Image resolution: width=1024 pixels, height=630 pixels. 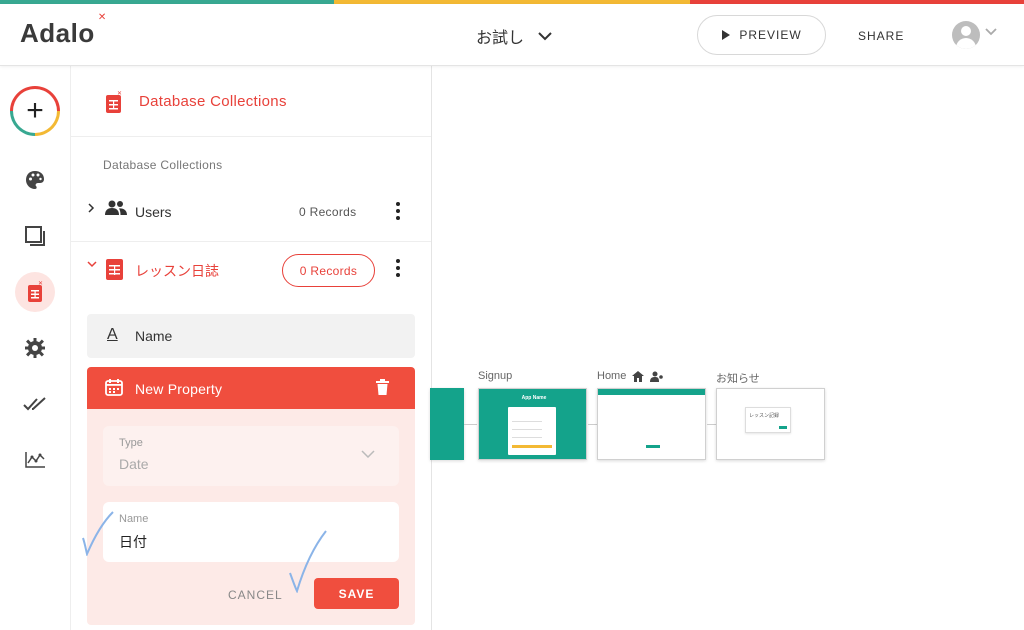 I want to click on table-icon, so click(x=114, y=269).